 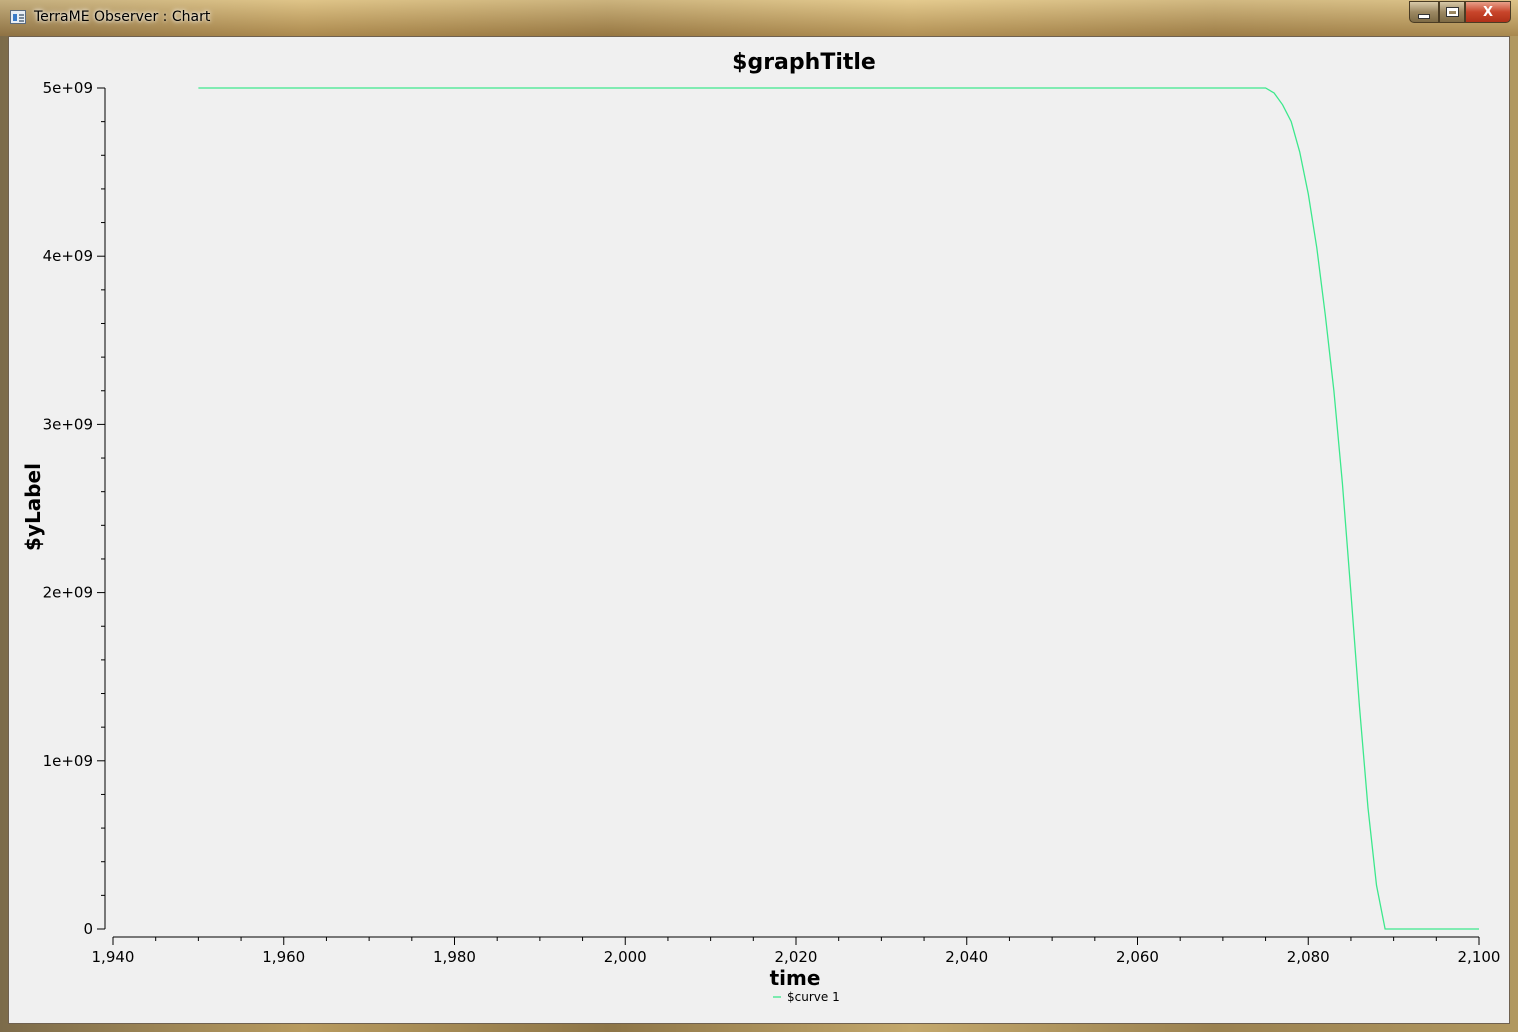 What do you see at coordinates (68, 424) in the screenshot?
I see `y-tick-label: 3e+09` at bounding box center [68, 424].